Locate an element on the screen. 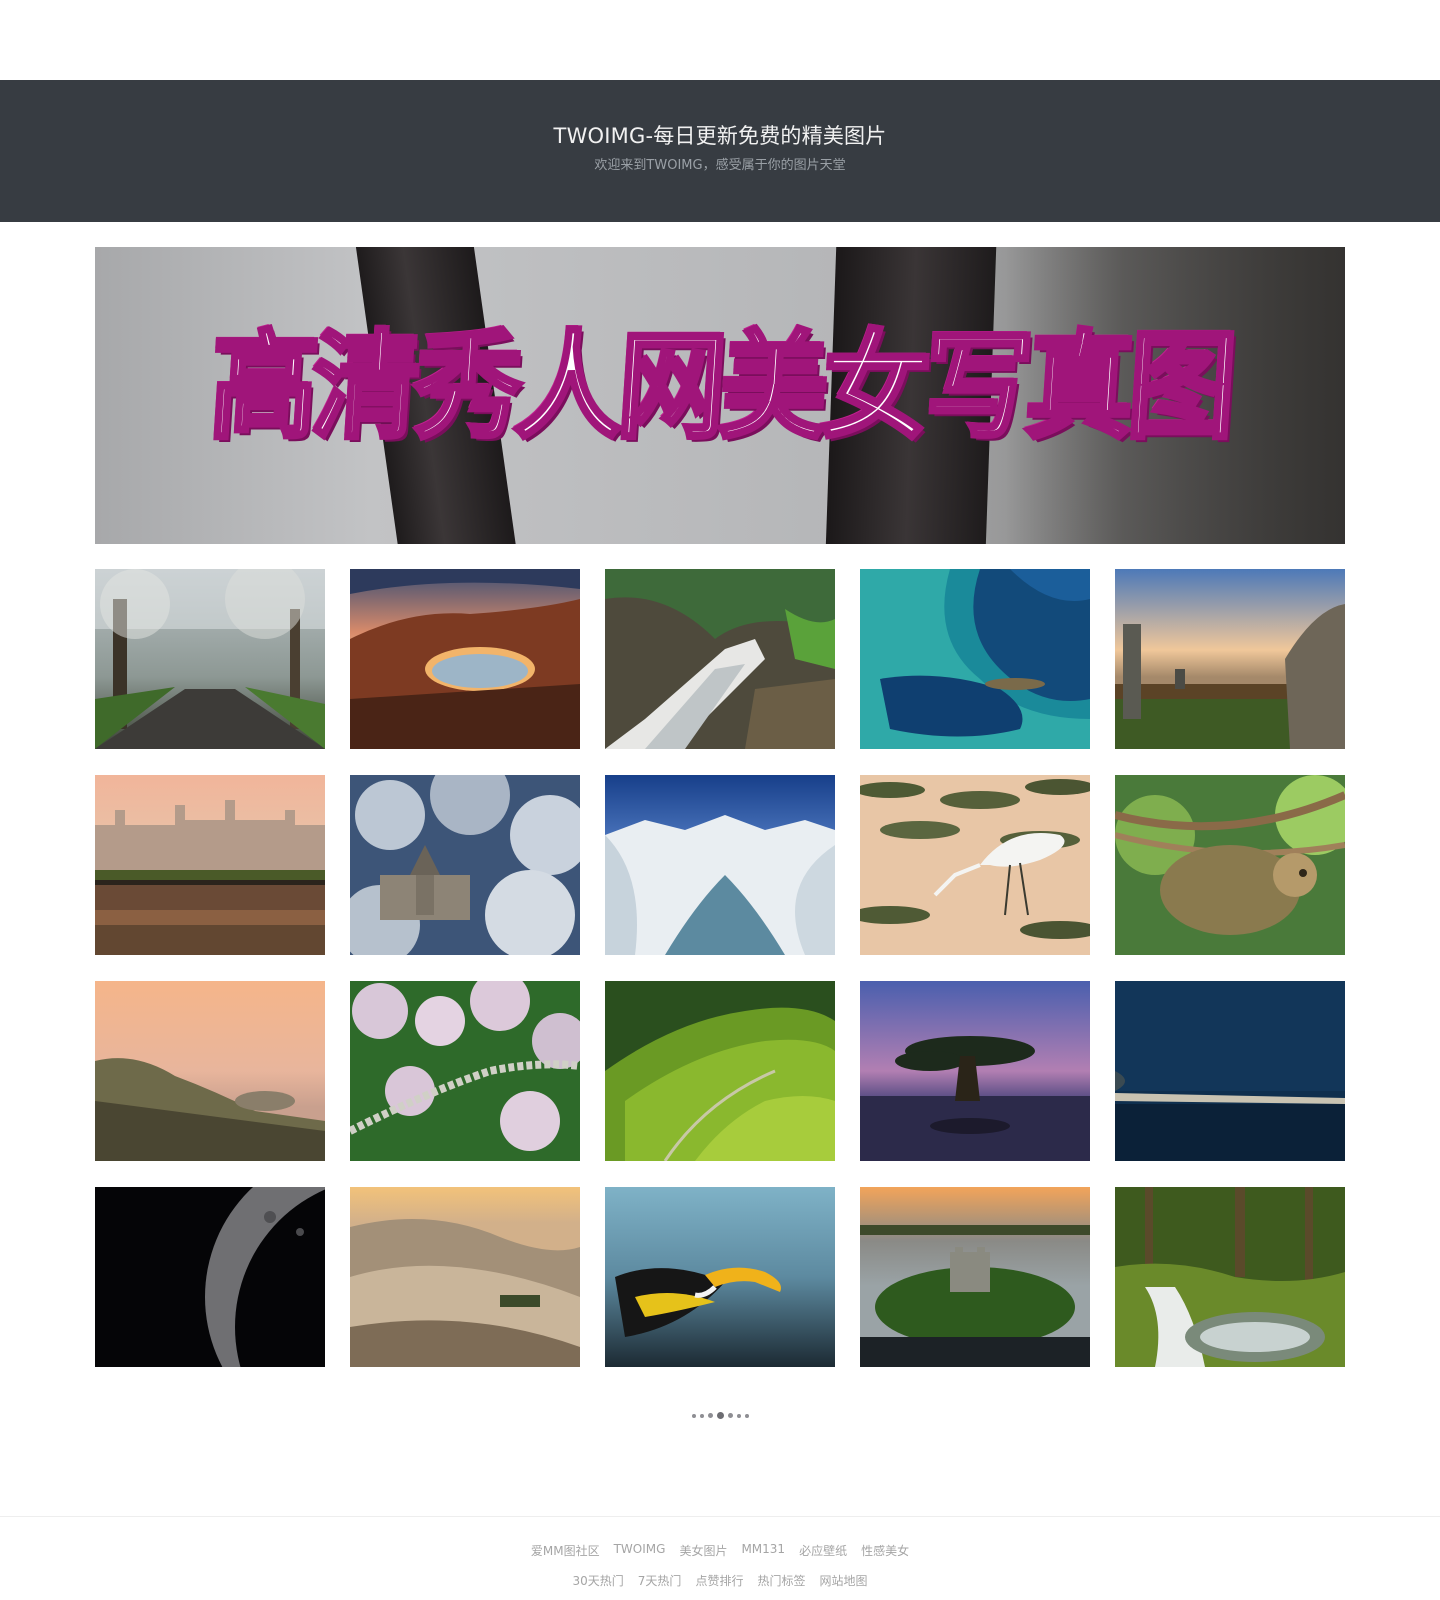 The image size is (1440, 1600). site-header: TWOIMG-每日更新免费的精美图片 欢迎来到TWOIMG，感受属于你的图片天堂 is located at coordinates (720, 151).